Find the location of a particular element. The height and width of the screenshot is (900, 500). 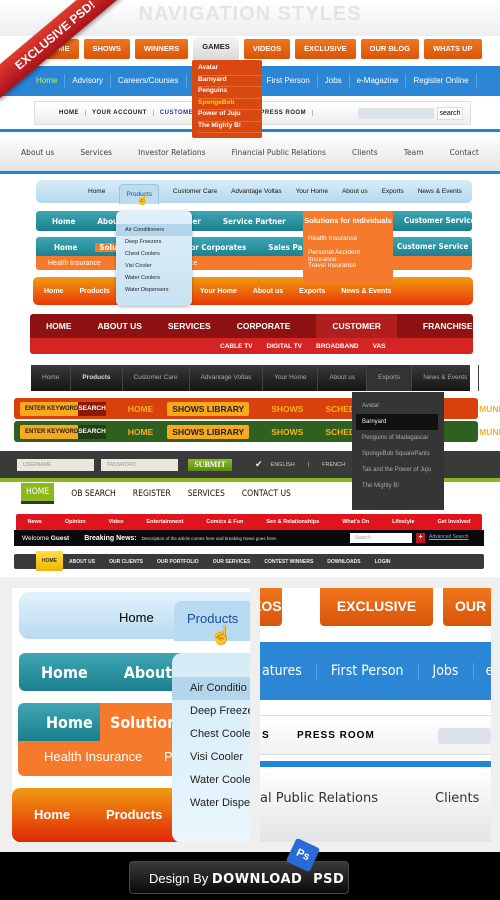

games-dropdown-item: SpongeBob is located at coordinates (230, 104).